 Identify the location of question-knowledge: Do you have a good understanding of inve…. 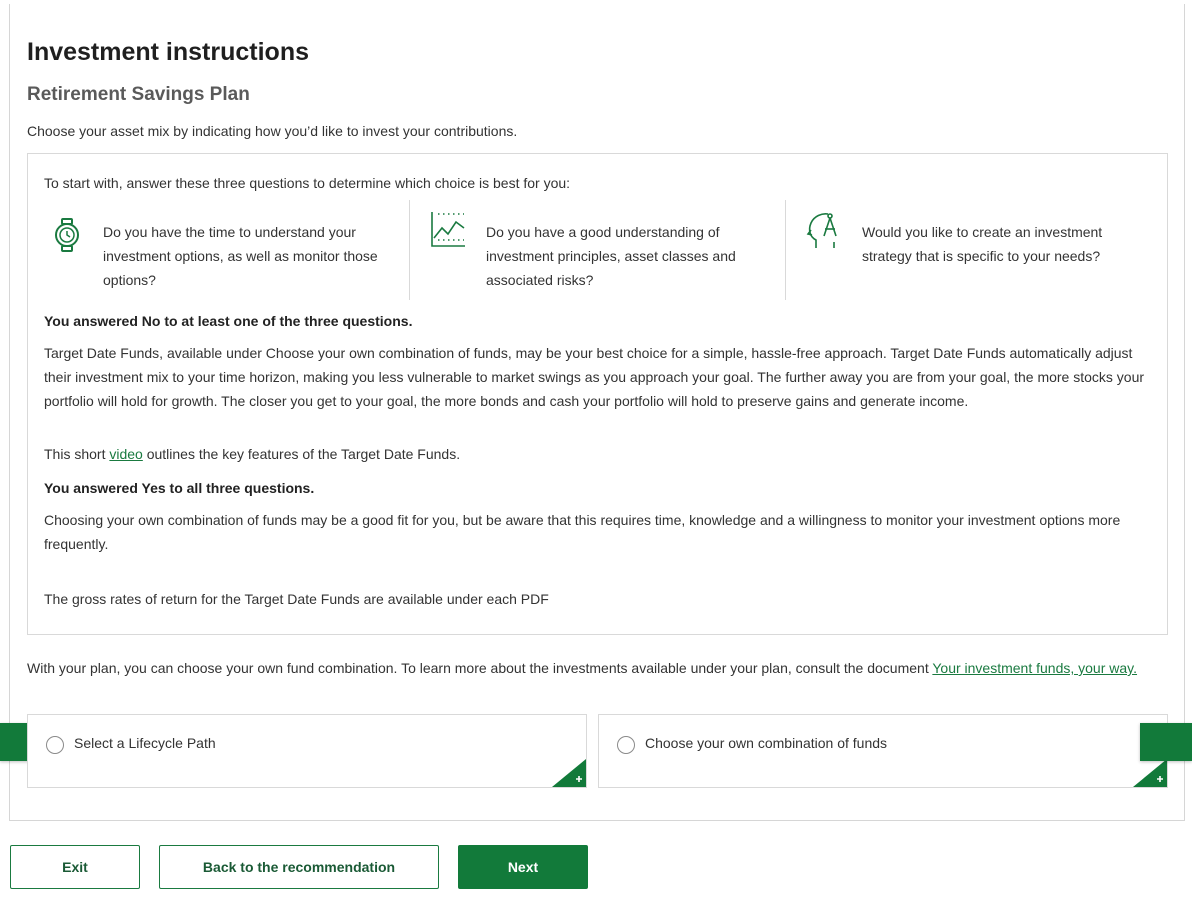
(598, 250).